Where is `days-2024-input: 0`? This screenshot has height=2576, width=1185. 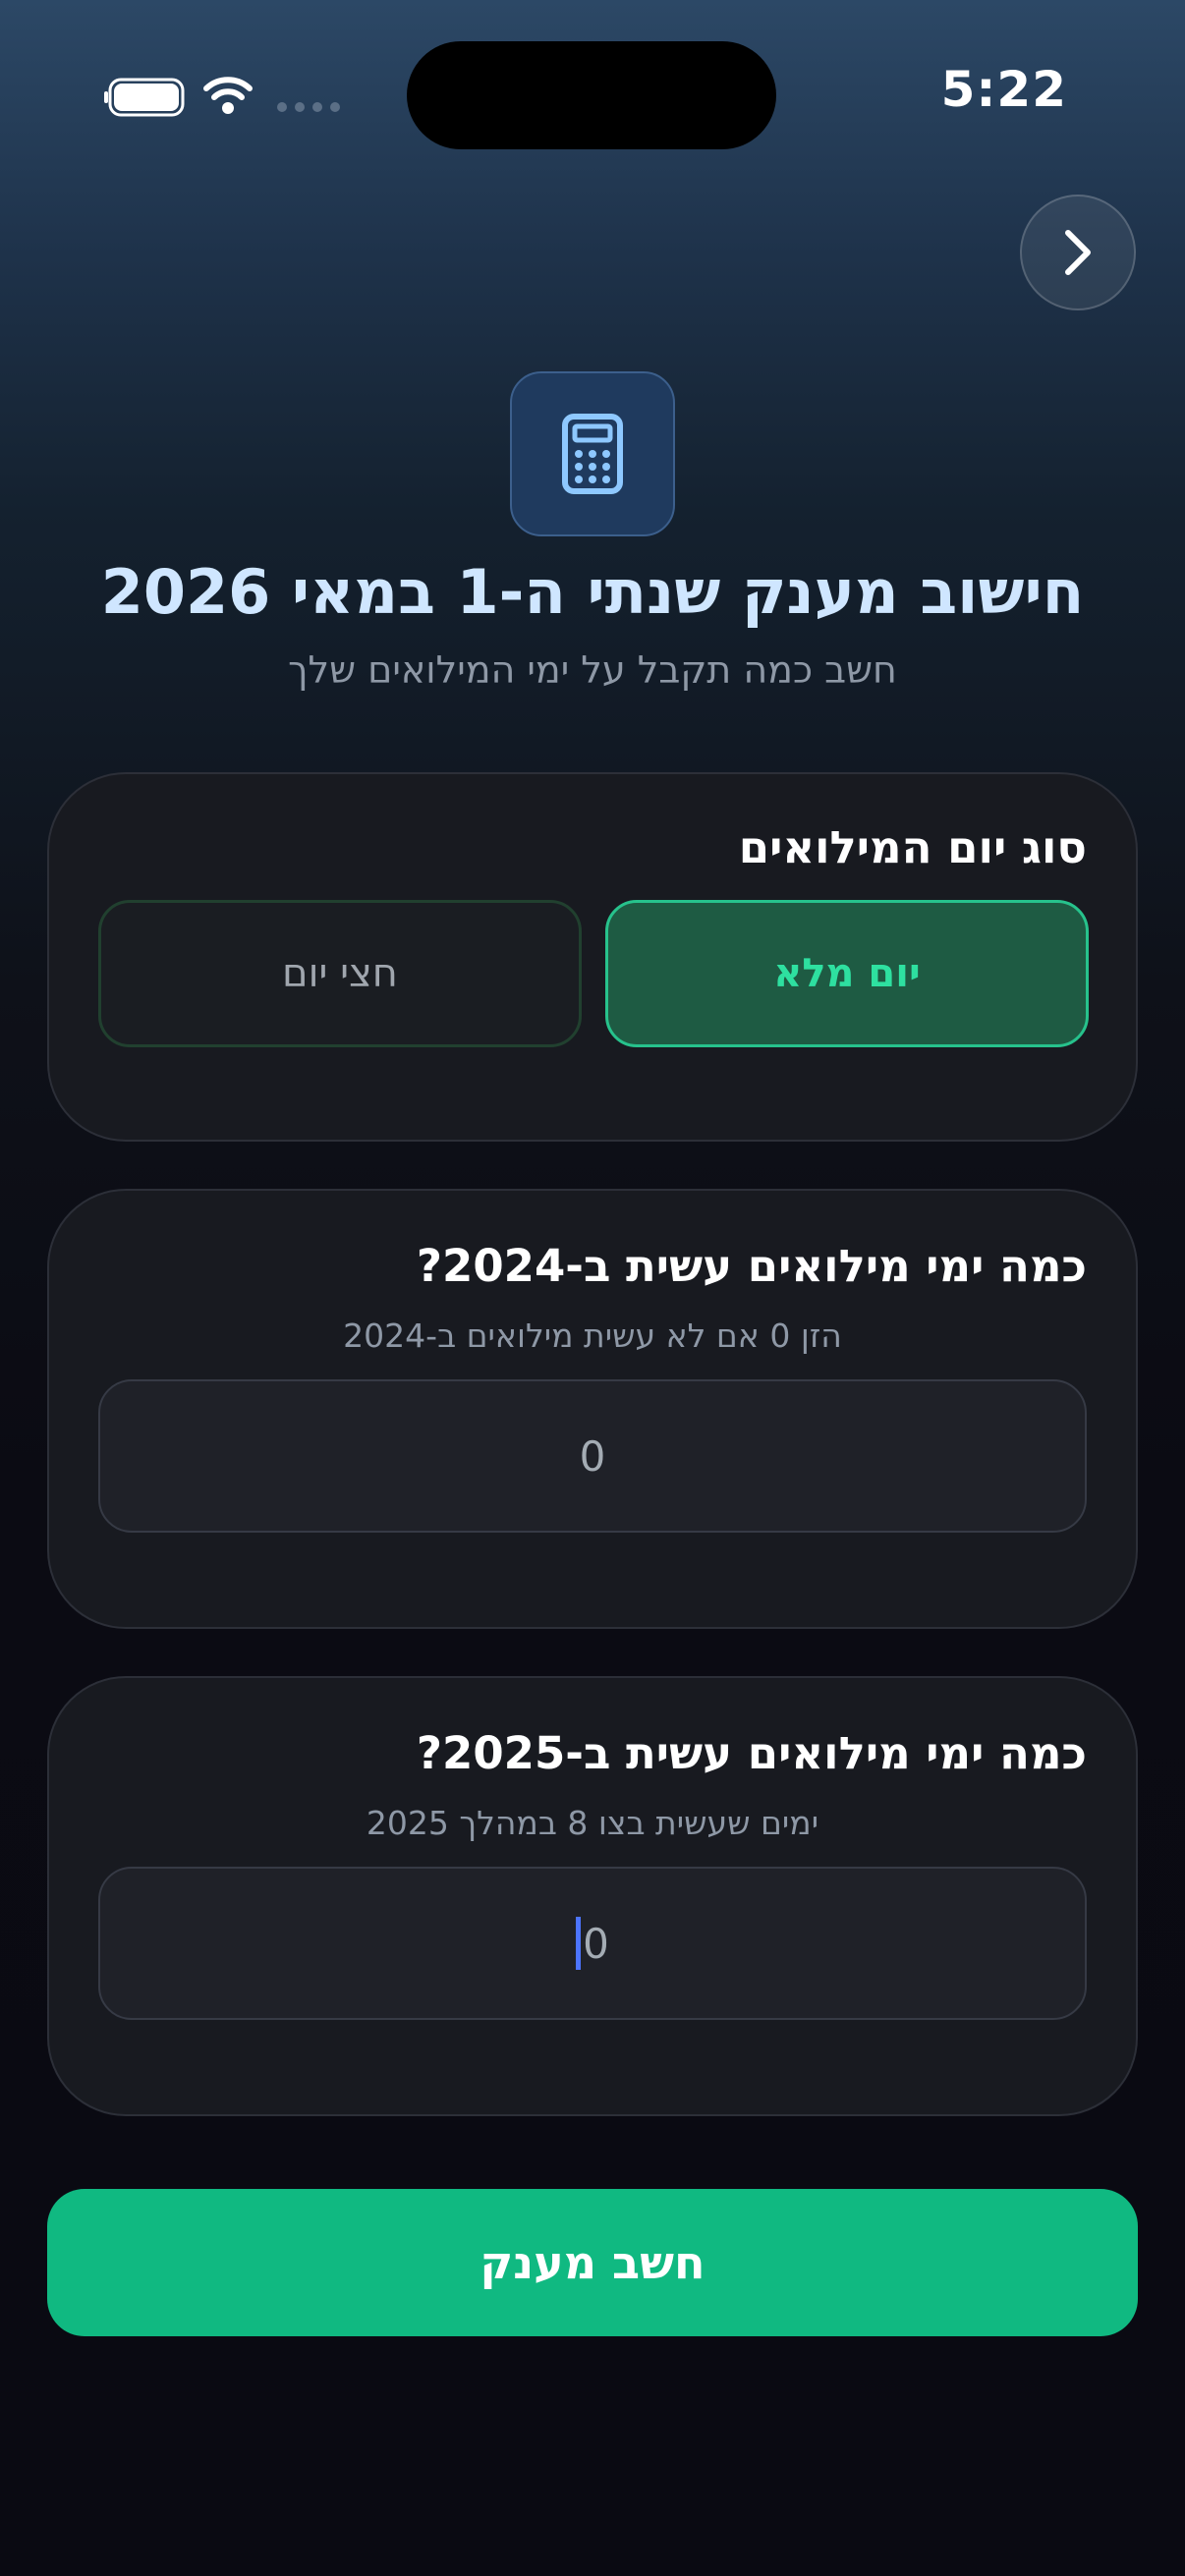 days-2024-input: 0 is located at coordinates (592, 1456).